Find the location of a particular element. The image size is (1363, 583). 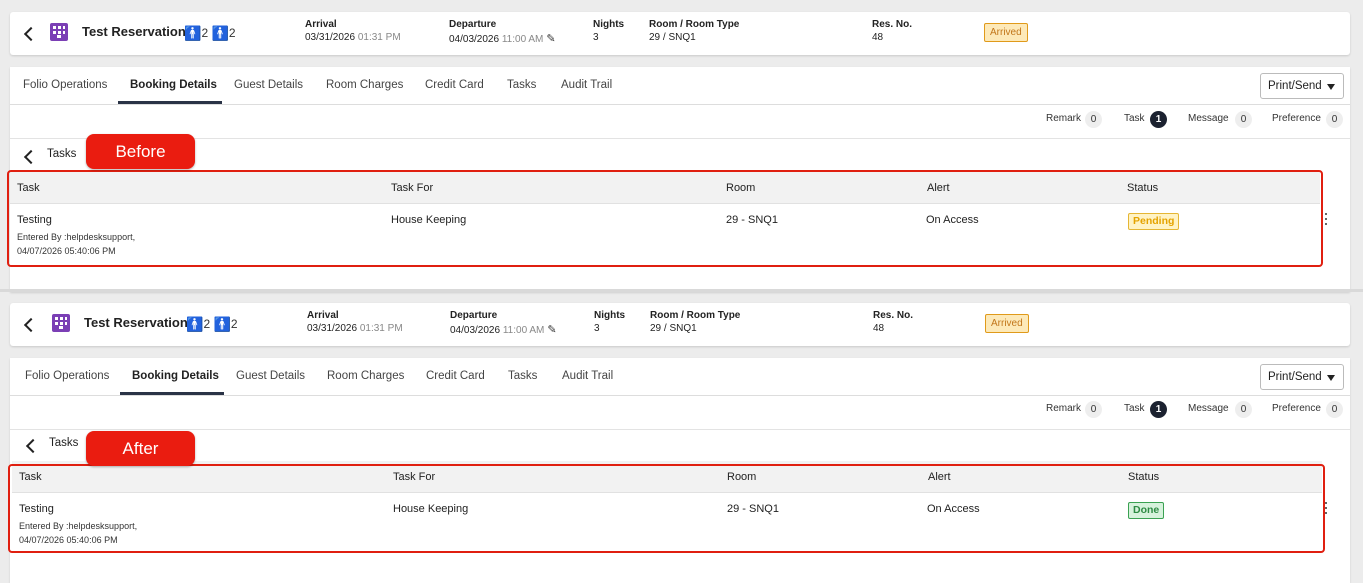

task-label: Task is located at coordinates (1134, 118).